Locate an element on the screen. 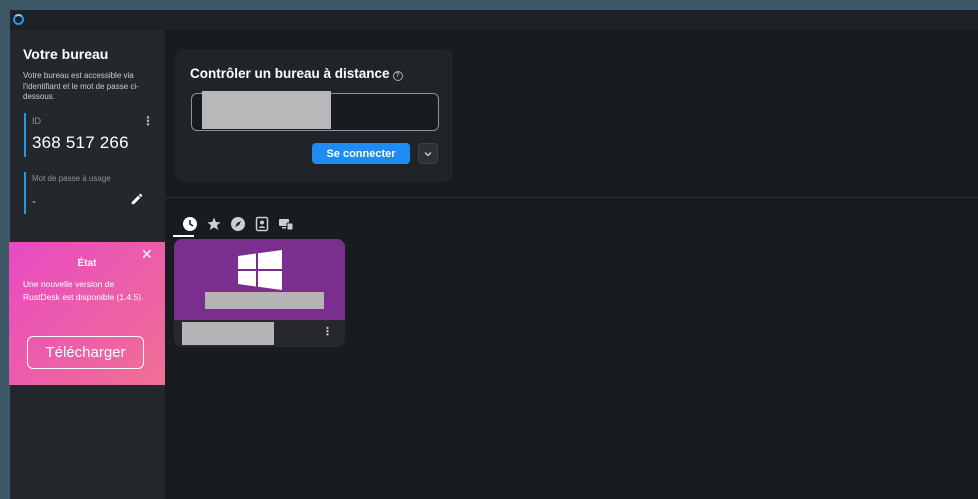 The height and width of the screenshot is (499, 978). peer-card: ⋮ is located at coordinates (259, 293).